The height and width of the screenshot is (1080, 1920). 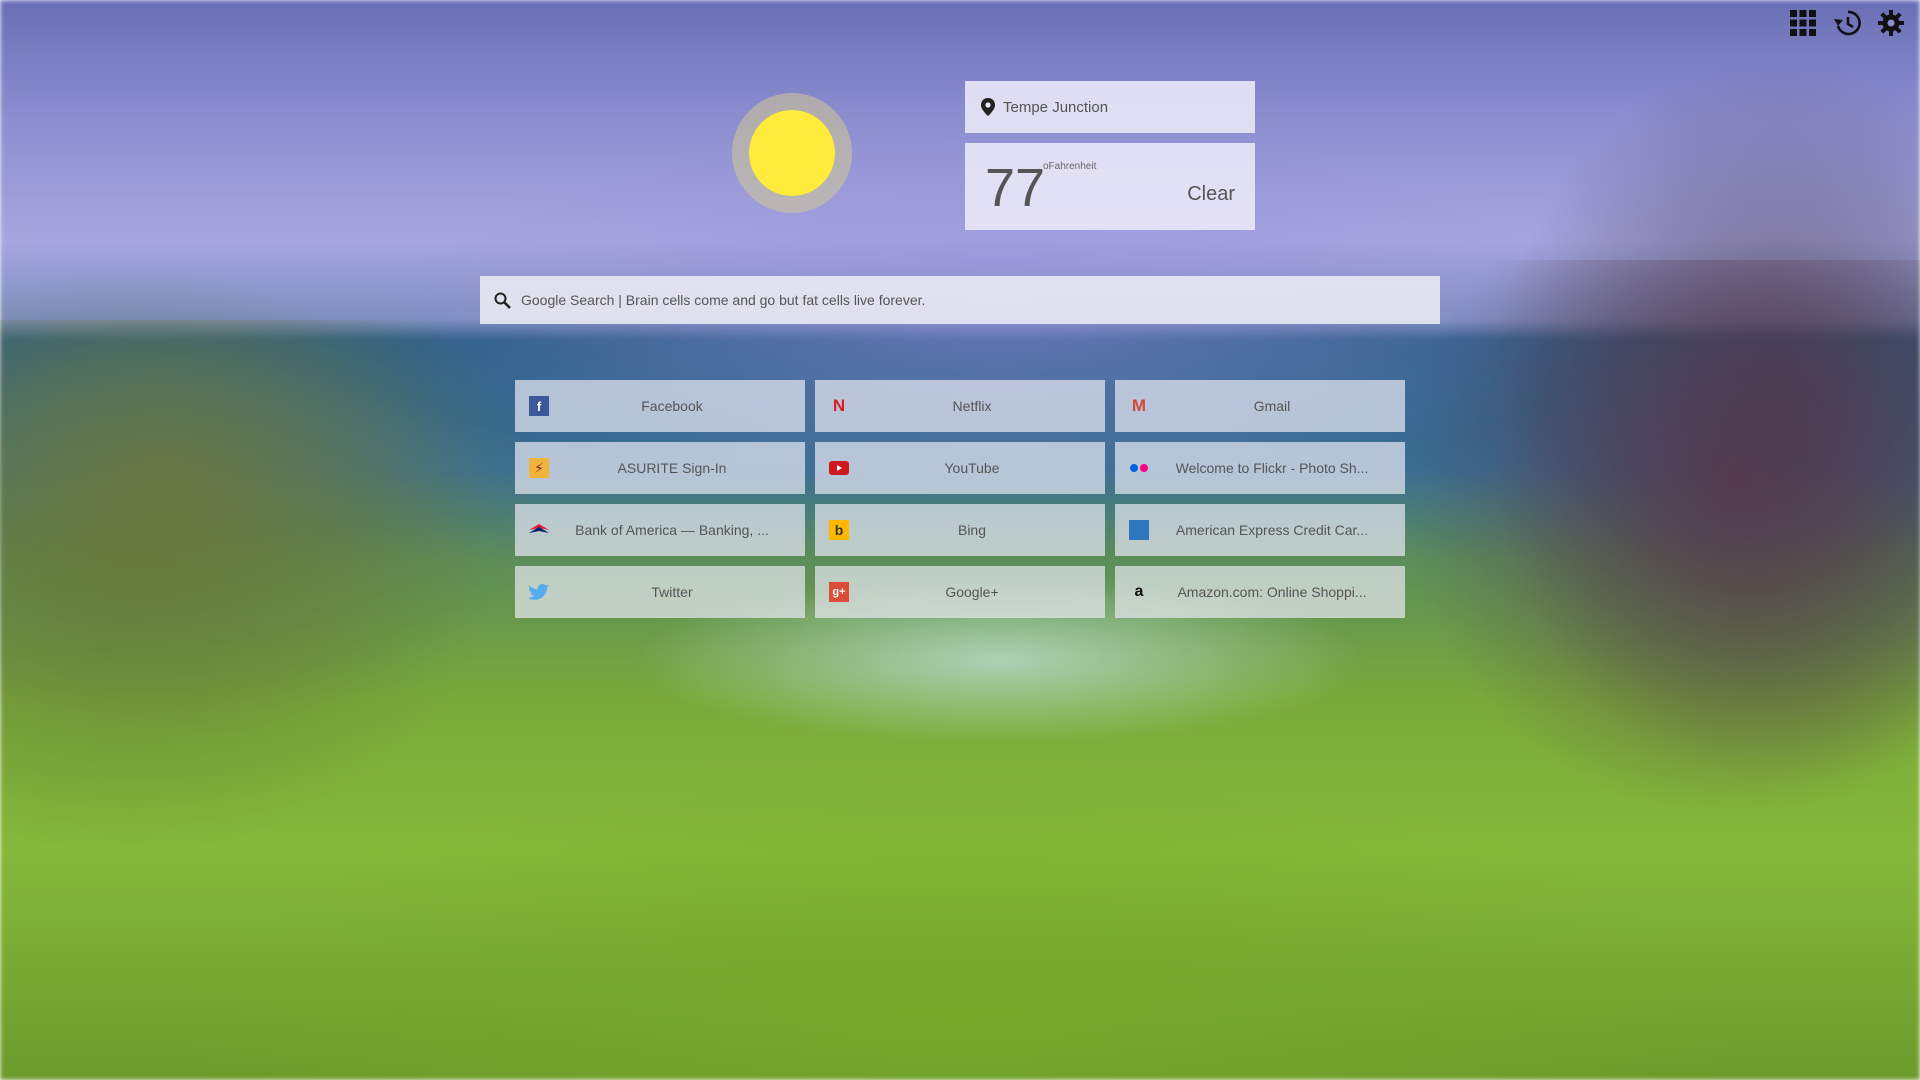 I want to click on temperature-unit: oFahrenheit, so click(x=1070, y=166).